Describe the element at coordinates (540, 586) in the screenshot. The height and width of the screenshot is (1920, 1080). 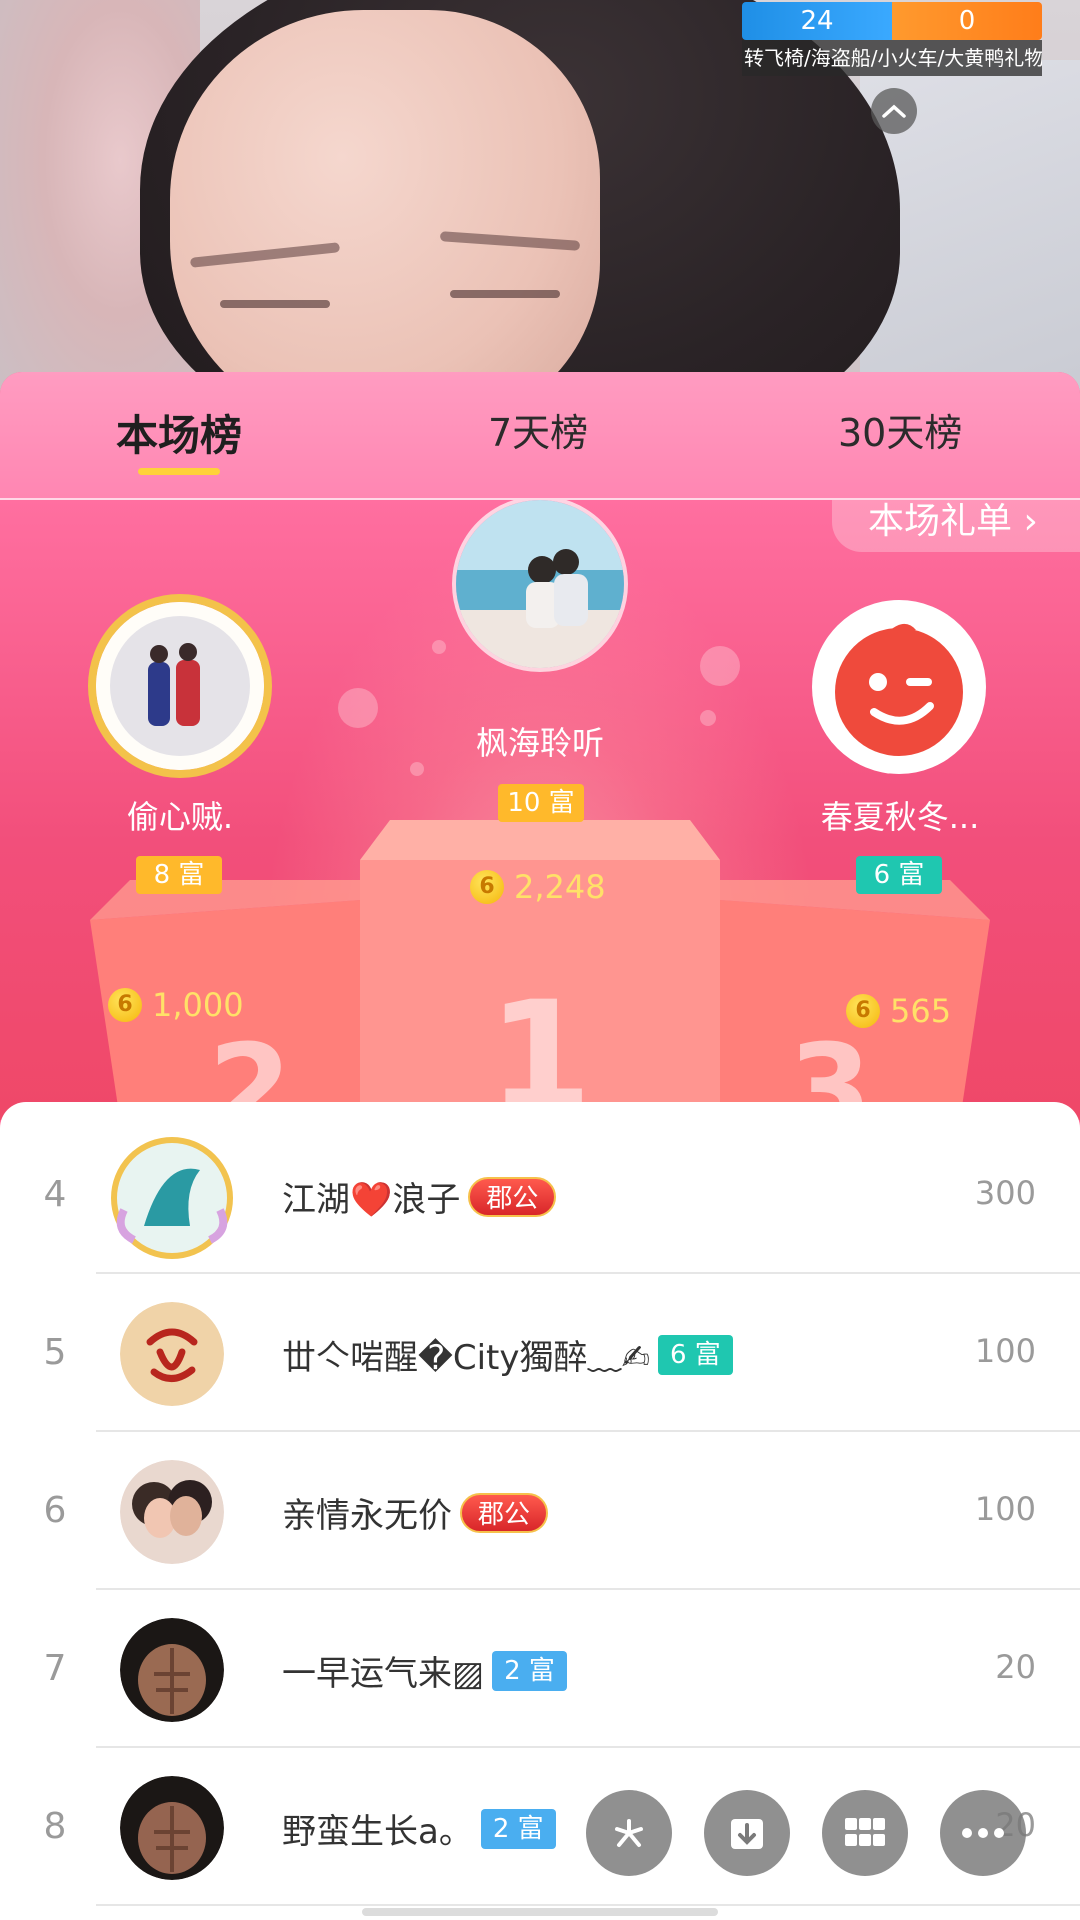
I see `avatar-first` at that location.